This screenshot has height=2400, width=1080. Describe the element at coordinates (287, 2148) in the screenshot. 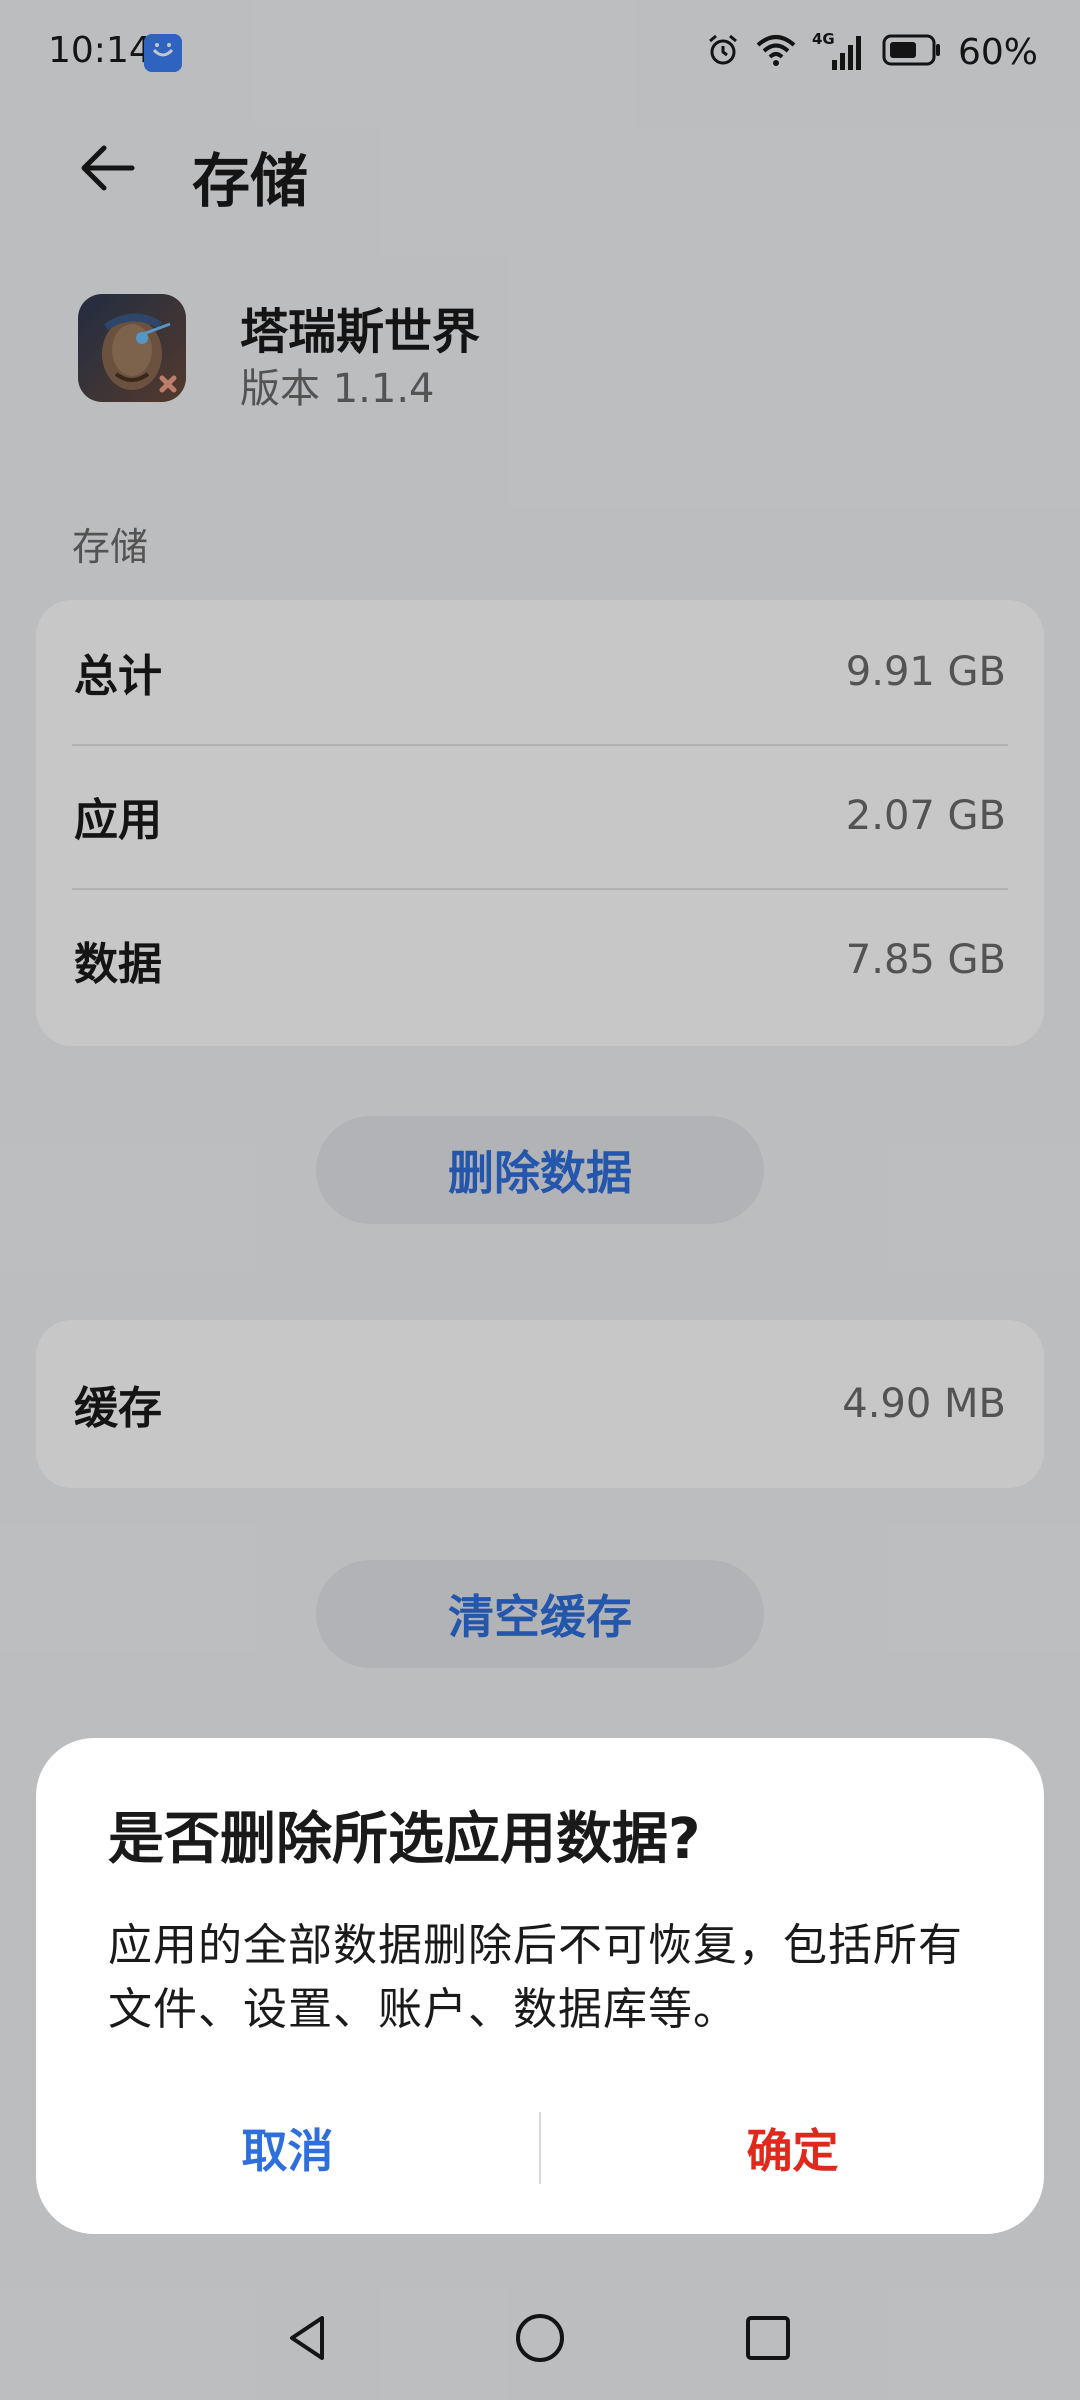

I see `cancel-button: 取消` at that location.